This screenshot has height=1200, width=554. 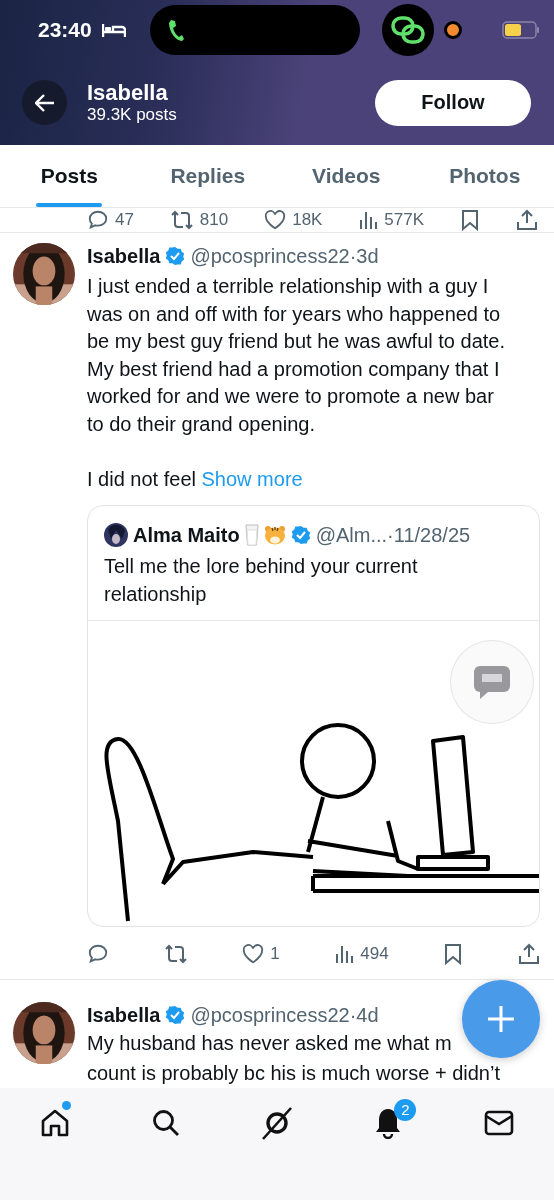 I want to click on chat-bubble-icon, so click(x=492, y=682).